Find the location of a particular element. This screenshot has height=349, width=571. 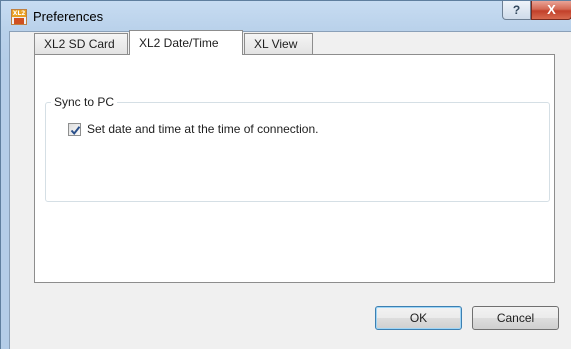

window-title: Preferences is located at coordinates (68, 16).